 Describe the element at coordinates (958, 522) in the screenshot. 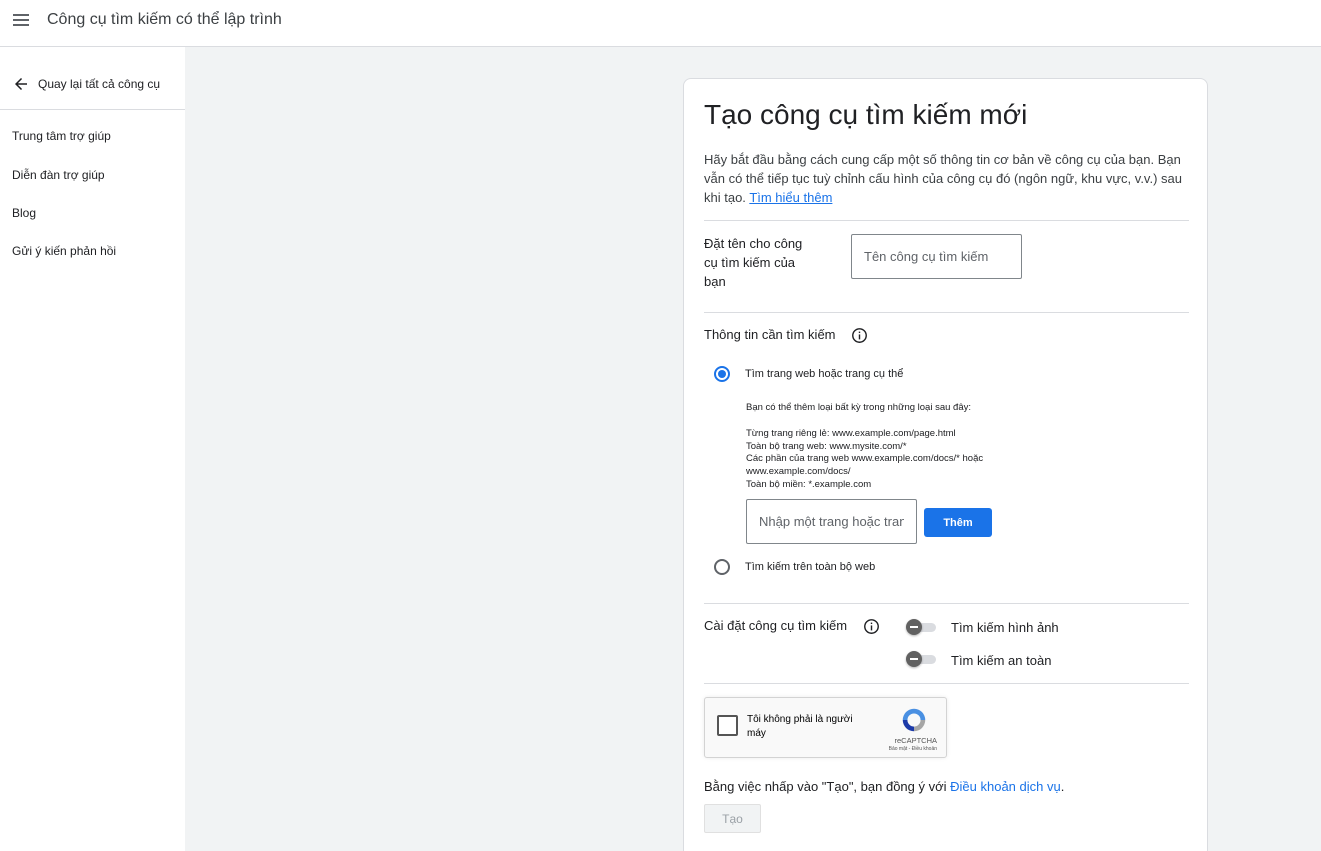

I see `add-site-button: Thêm` at that location.